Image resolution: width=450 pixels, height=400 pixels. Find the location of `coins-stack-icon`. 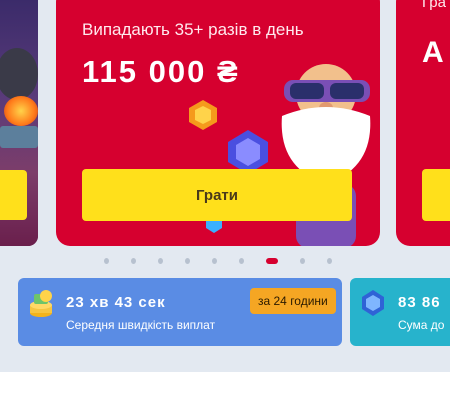

coins-stack-icon is located at coordinates (41, 303).